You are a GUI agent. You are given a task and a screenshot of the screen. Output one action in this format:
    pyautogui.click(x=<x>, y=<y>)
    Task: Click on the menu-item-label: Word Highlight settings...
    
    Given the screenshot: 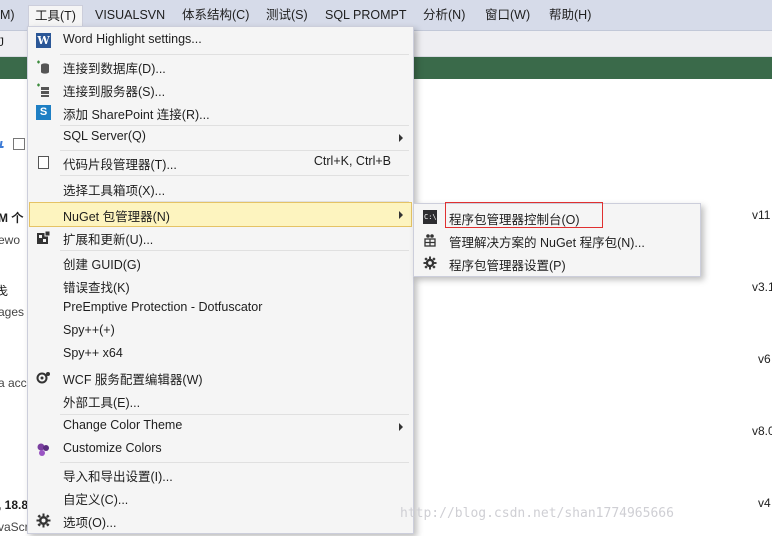 What is the action you would take?
    pyautogui.click(x=132, y=39)
    